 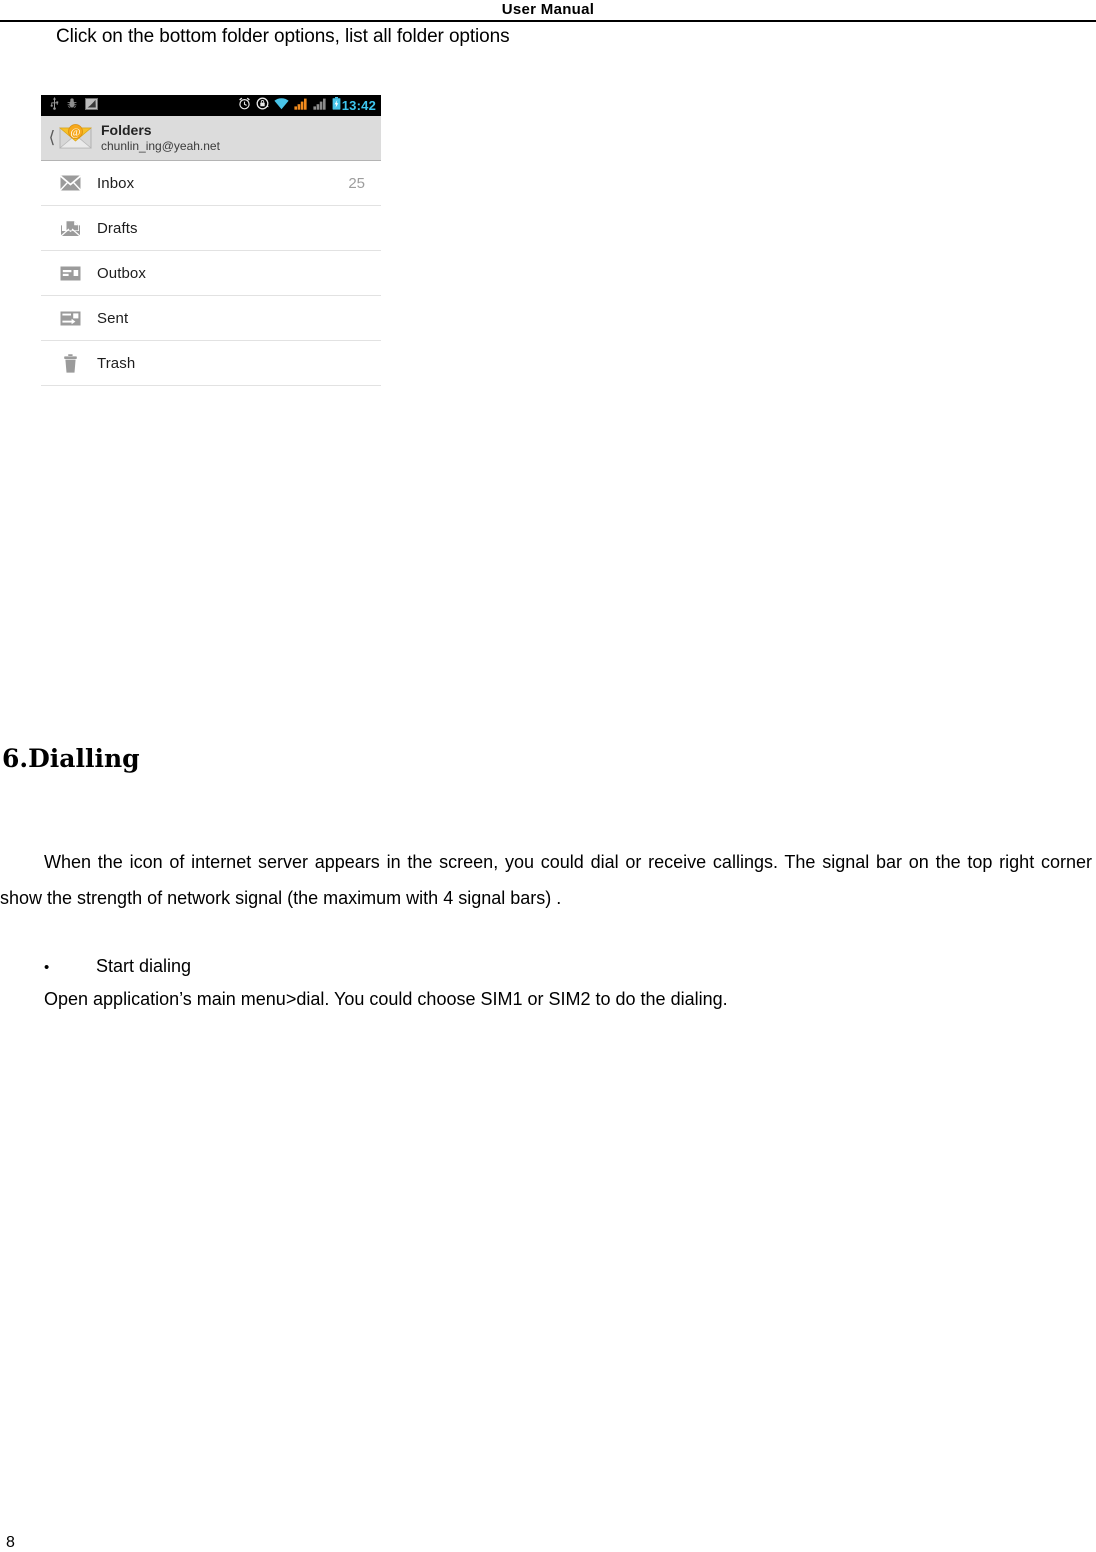 I want to click on sent-icon, so click(x=70, y=318).